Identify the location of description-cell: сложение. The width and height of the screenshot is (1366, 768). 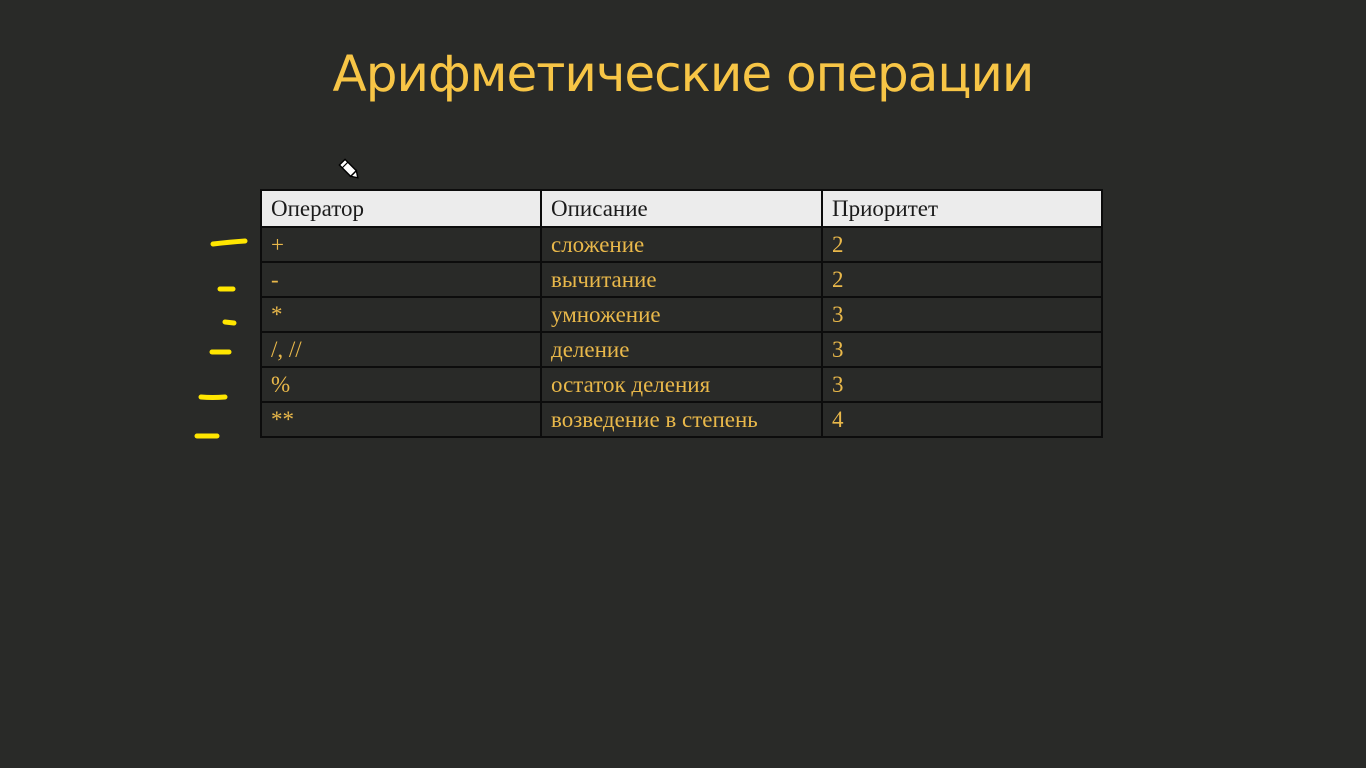
(681, 244).